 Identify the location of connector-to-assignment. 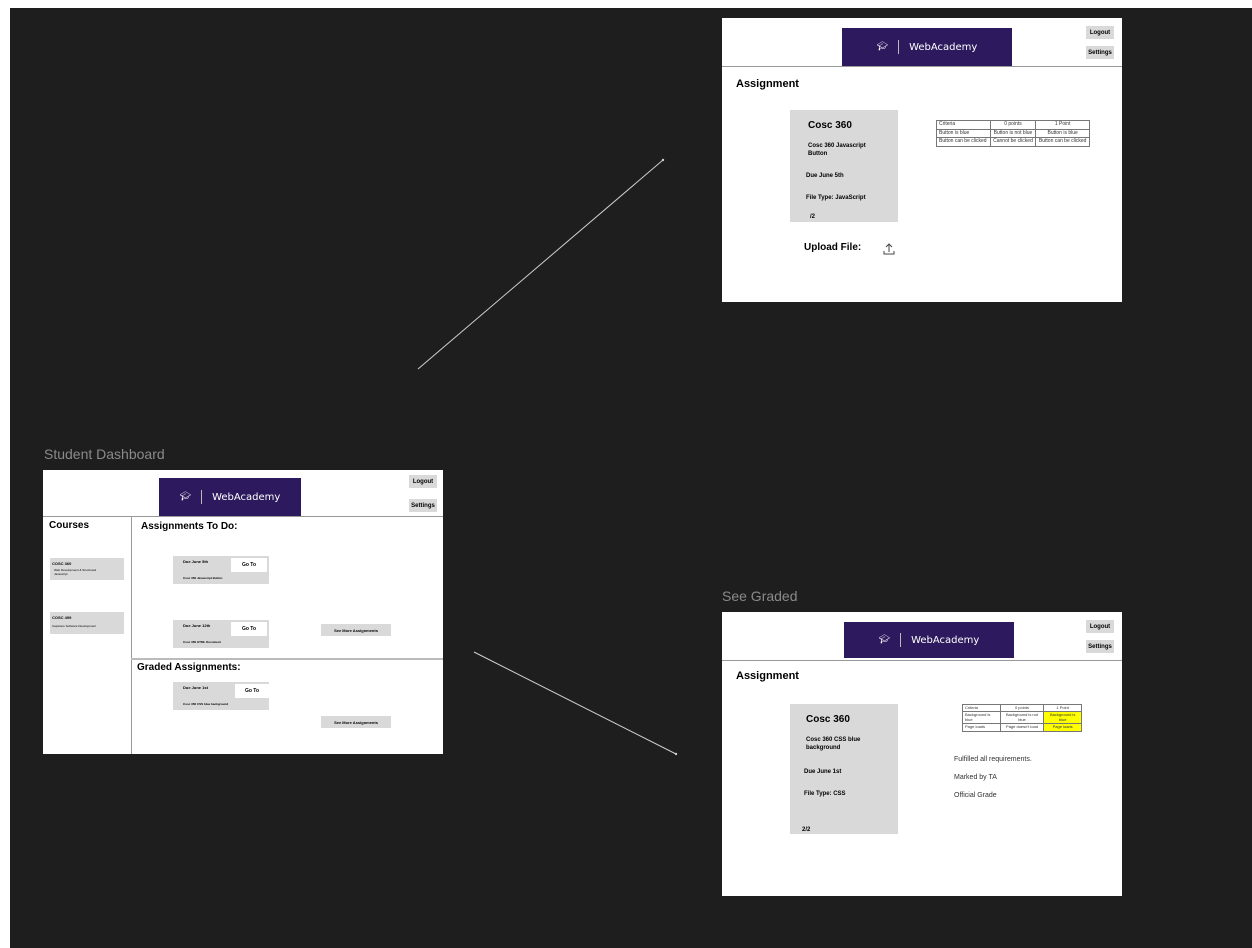
(540, 264).